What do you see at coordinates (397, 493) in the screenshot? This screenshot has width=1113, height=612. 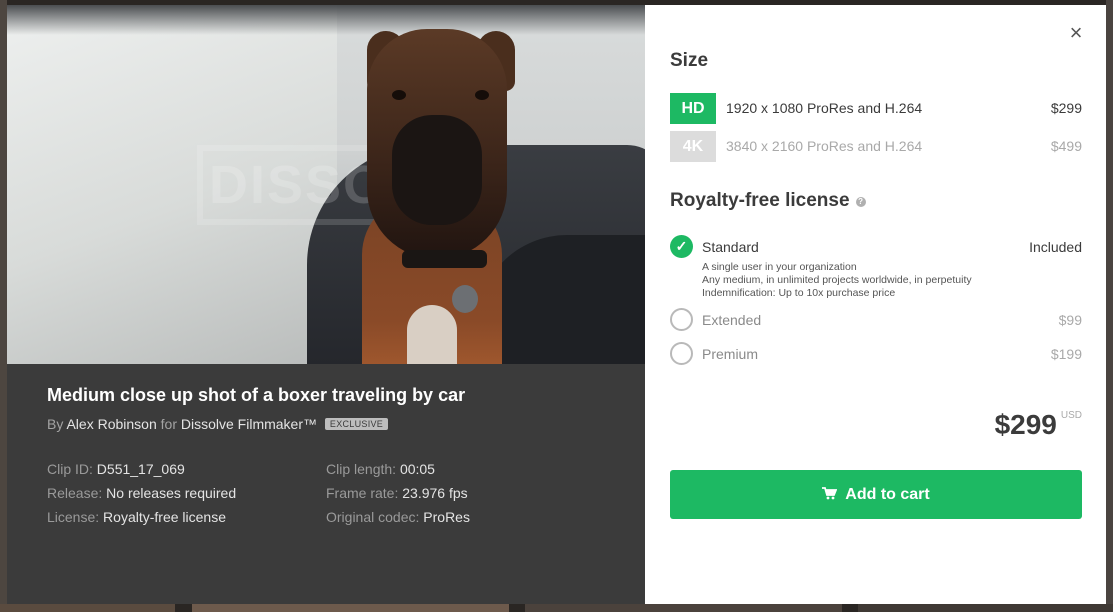 I see `meta-frame-rate: Frame rate: 23.976 fps` at bounding box center [397, 493].